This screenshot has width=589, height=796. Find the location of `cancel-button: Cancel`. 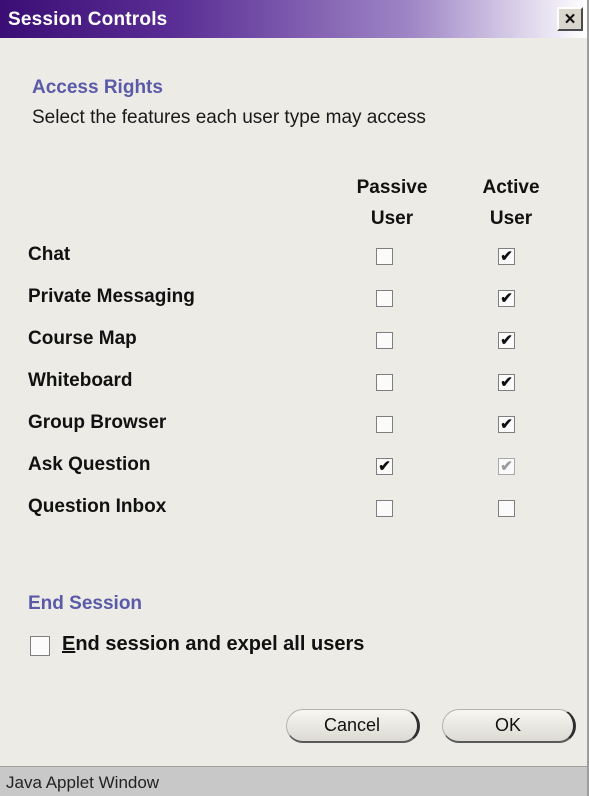

cancel-button: Cancel is located at coordinates (353, 726).